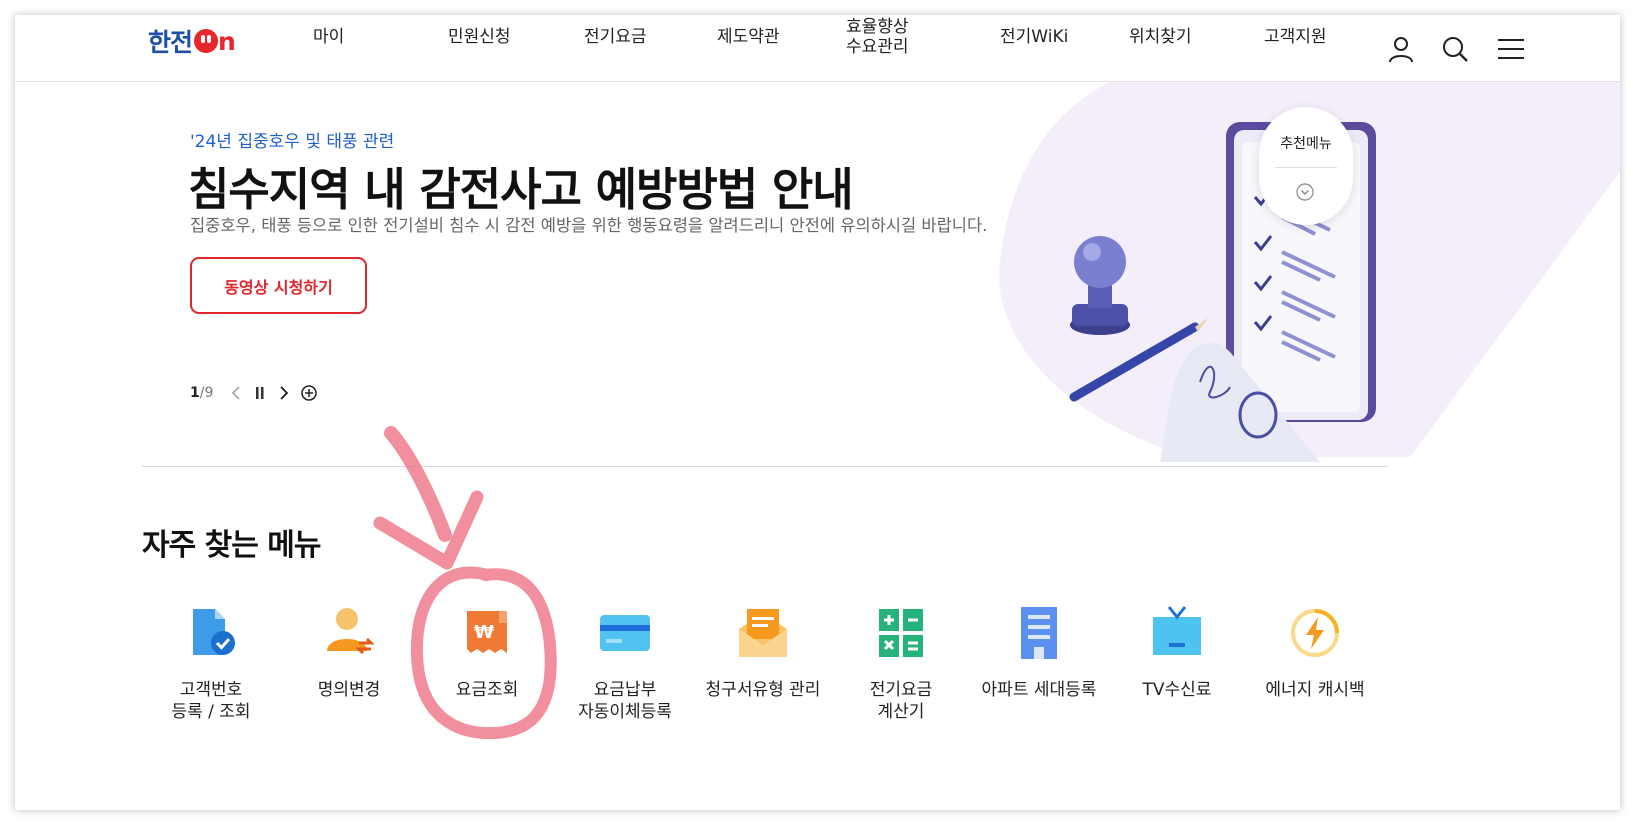  Describe the element at coordinates (1315, 690) in the screenshot. I see `menu-label: 에너지 캐시백` at that location.